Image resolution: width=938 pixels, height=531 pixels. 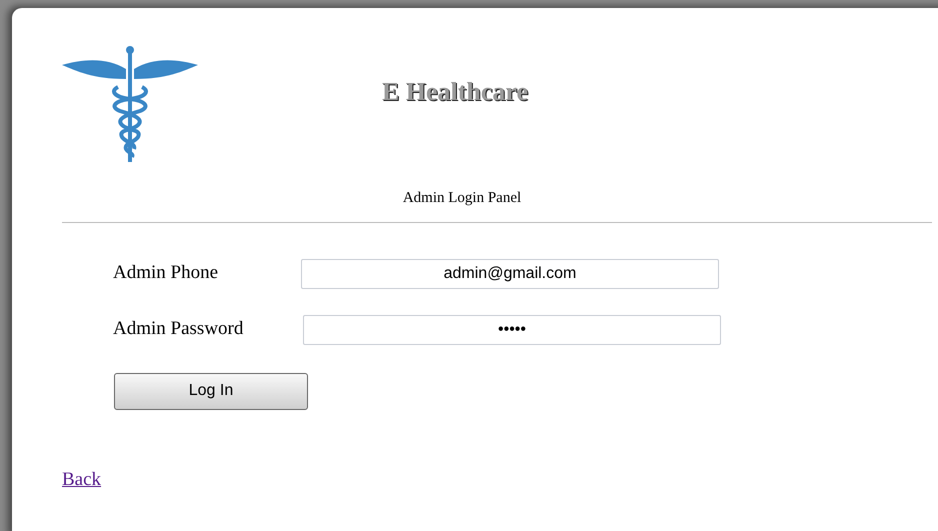 I want to click on field-label: Admin Phone, so click(x=166, y=273).